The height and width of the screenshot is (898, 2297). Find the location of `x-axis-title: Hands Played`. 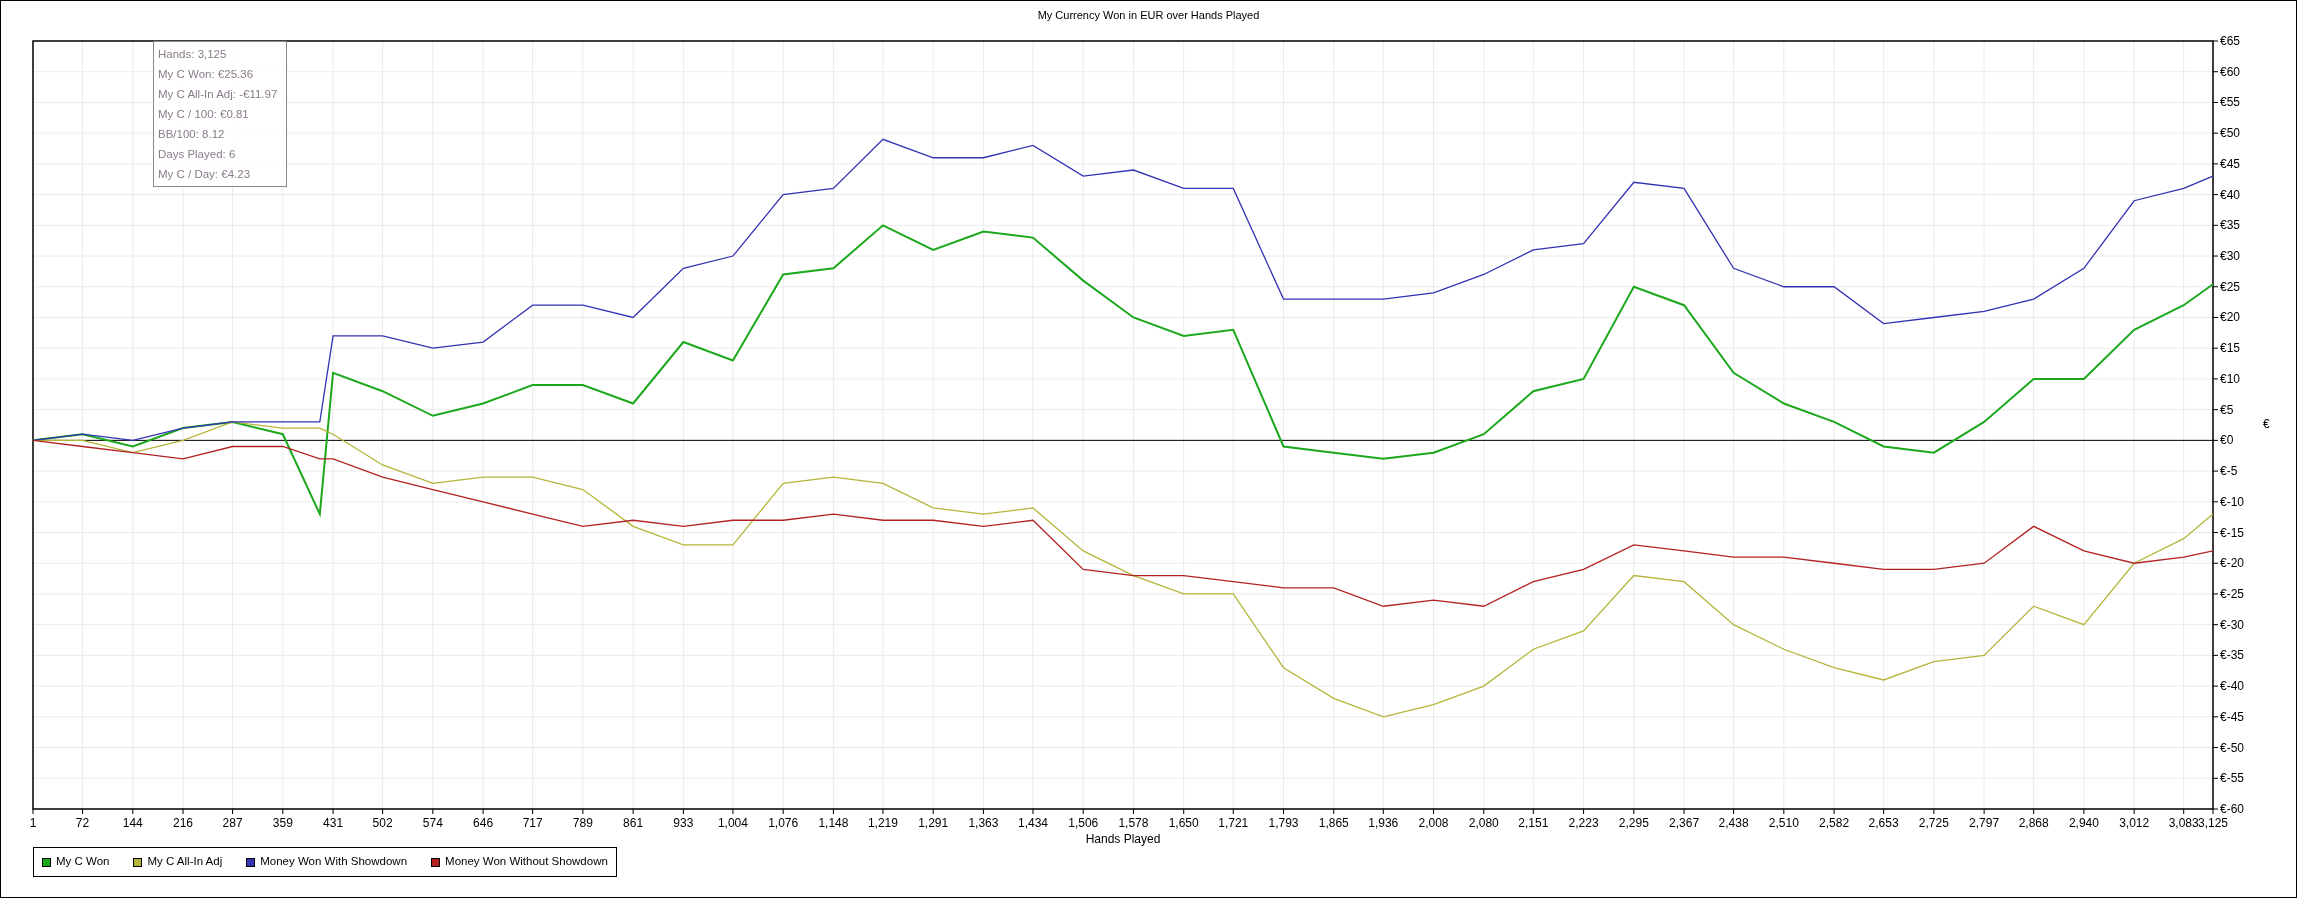

x-axis-title: Hands Played is located at coordinates (1123, 839).